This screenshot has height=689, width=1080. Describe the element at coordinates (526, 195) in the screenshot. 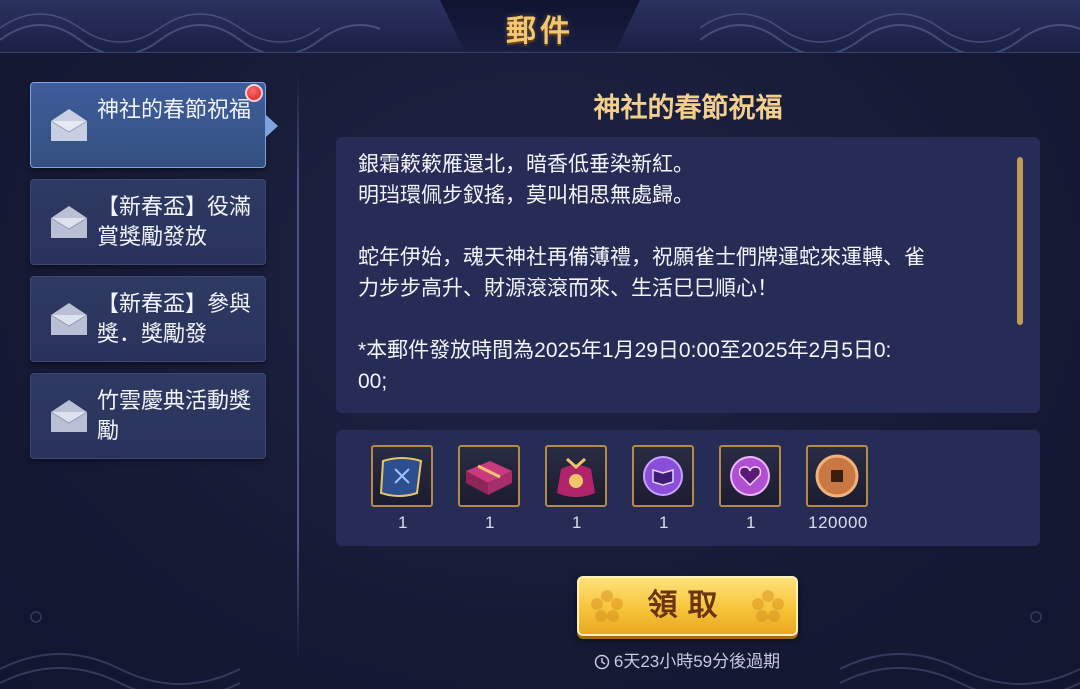

I see `mail-body-line: 明珰環佩步釵搖，莫叫相思無處歸。` at that location.